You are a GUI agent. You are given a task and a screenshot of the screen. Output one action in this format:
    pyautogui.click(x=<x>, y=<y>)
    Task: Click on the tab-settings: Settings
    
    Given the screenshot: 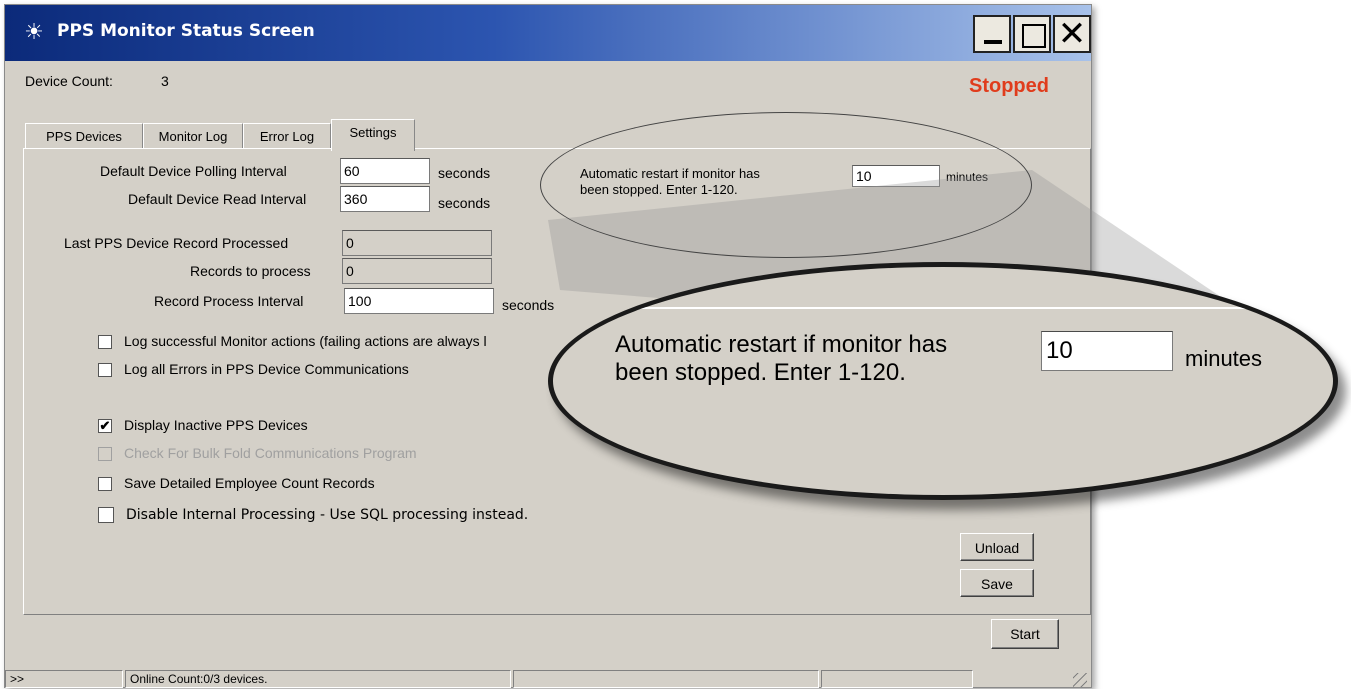 What is the action you would take?
    pyautogui.click(x=373, y=135)
    